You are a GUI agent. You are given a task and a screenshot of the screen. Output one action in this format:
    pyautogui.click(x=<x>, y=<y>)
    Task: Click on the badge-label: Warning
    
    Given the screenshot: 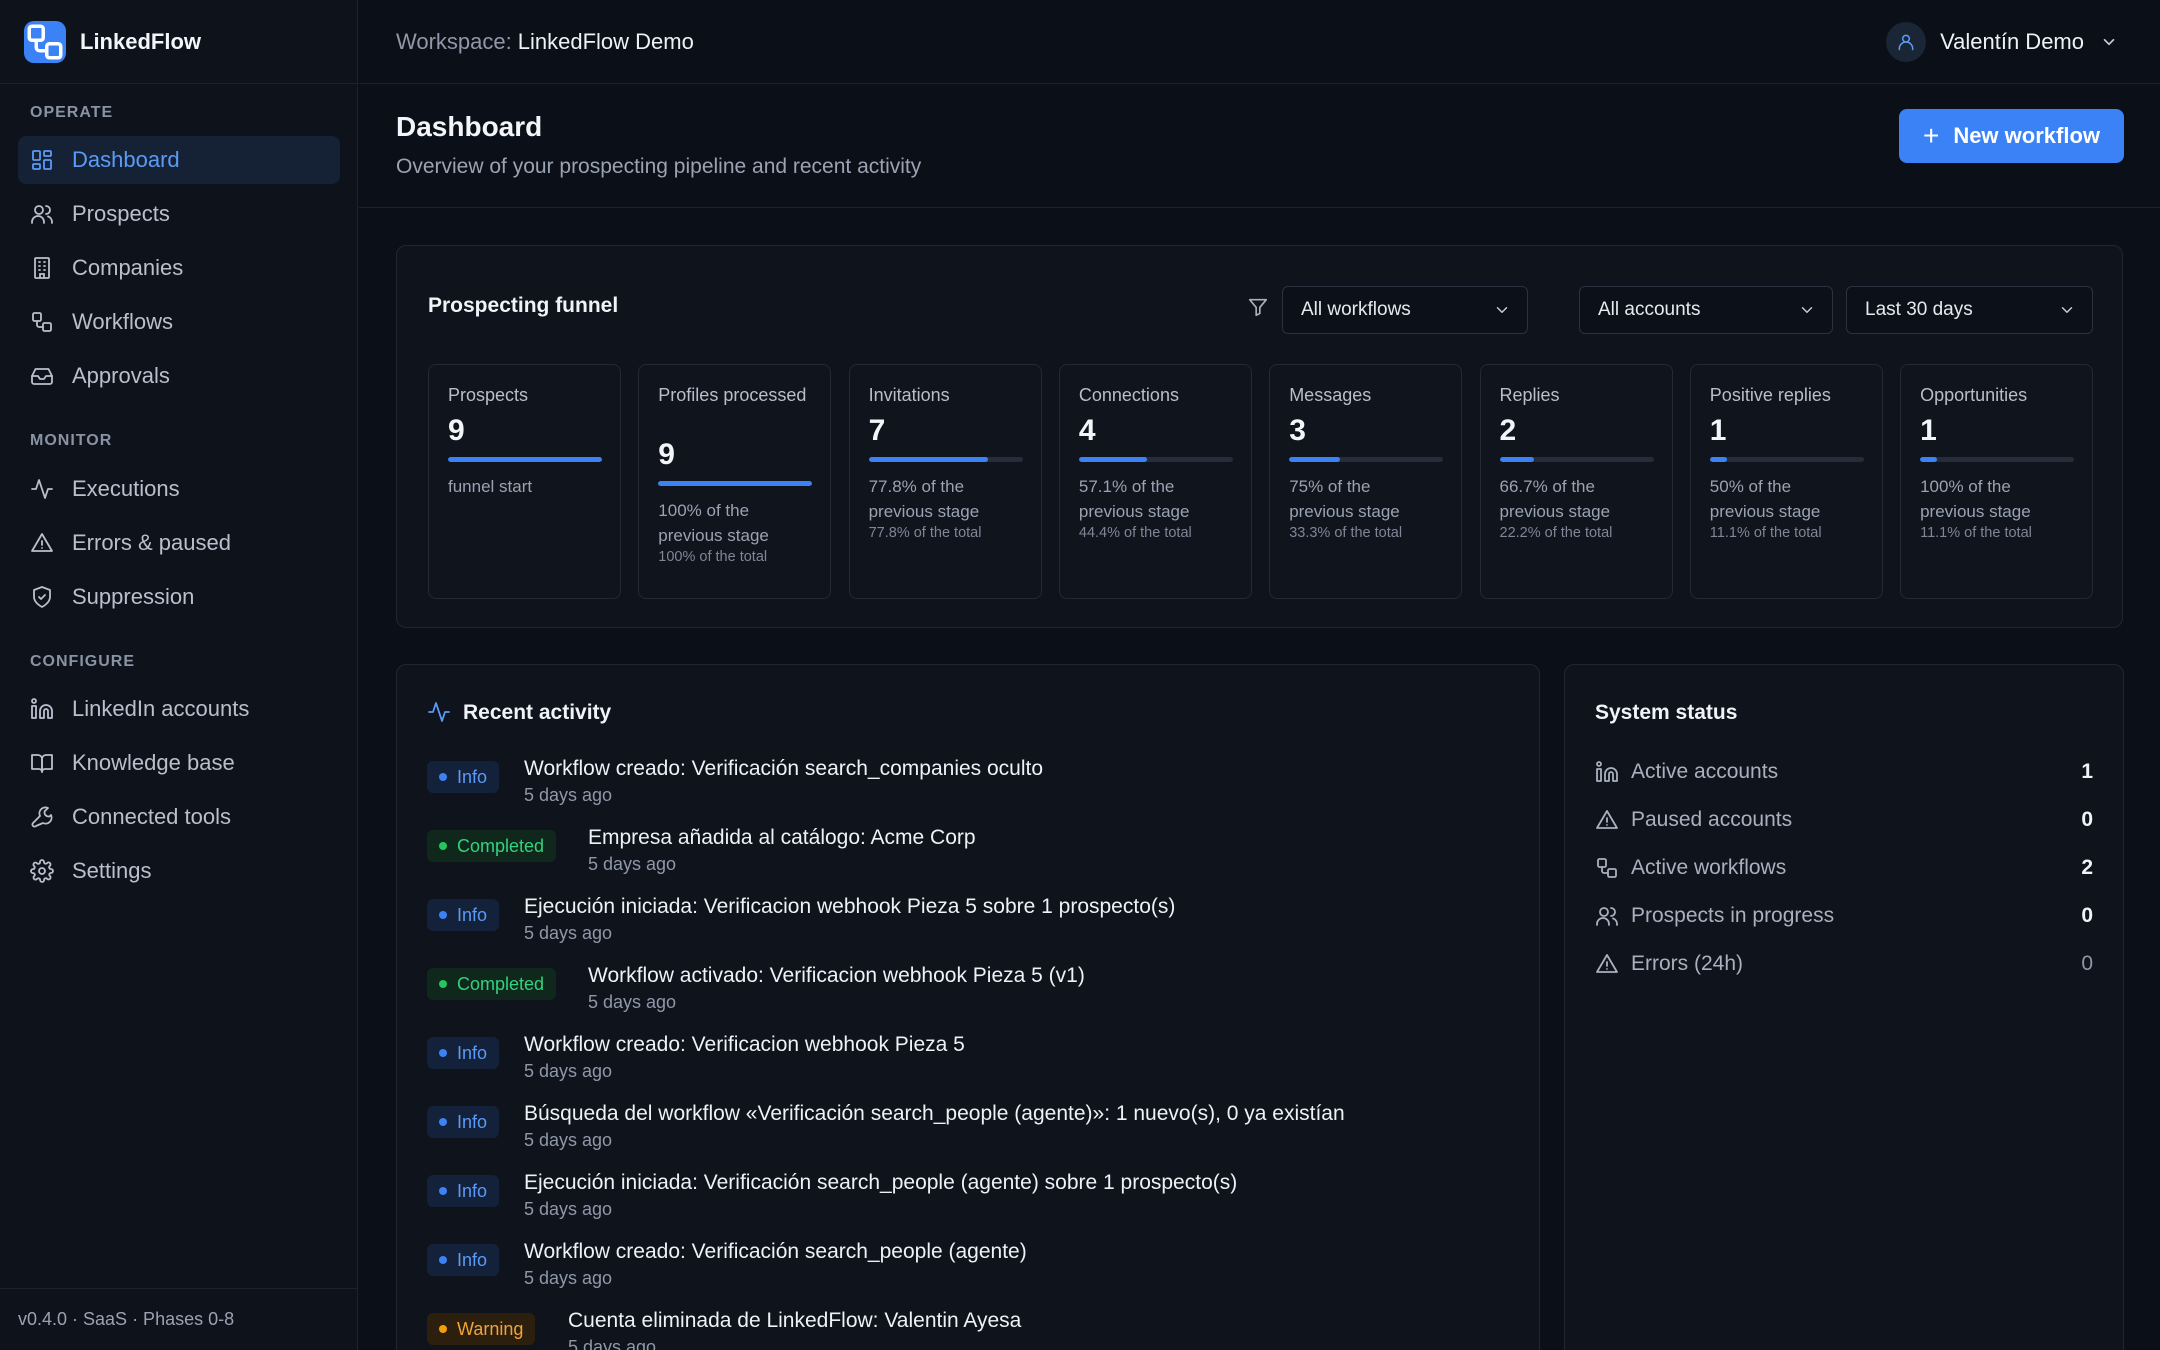 What is the action you would take?
    pyautogui.click(x=490, y=1328)
    